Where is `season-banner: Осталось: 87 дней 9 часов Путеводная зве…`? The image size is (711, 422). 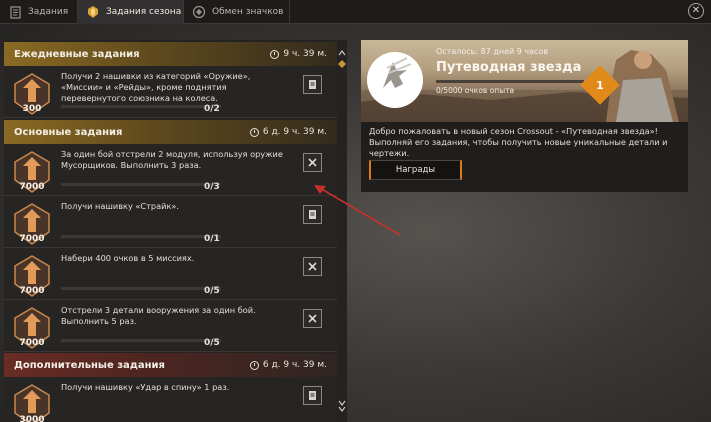
season-banner: Осталось: 87 дней 9 часов Путеводная зве… is located at coordinates (524, 81).